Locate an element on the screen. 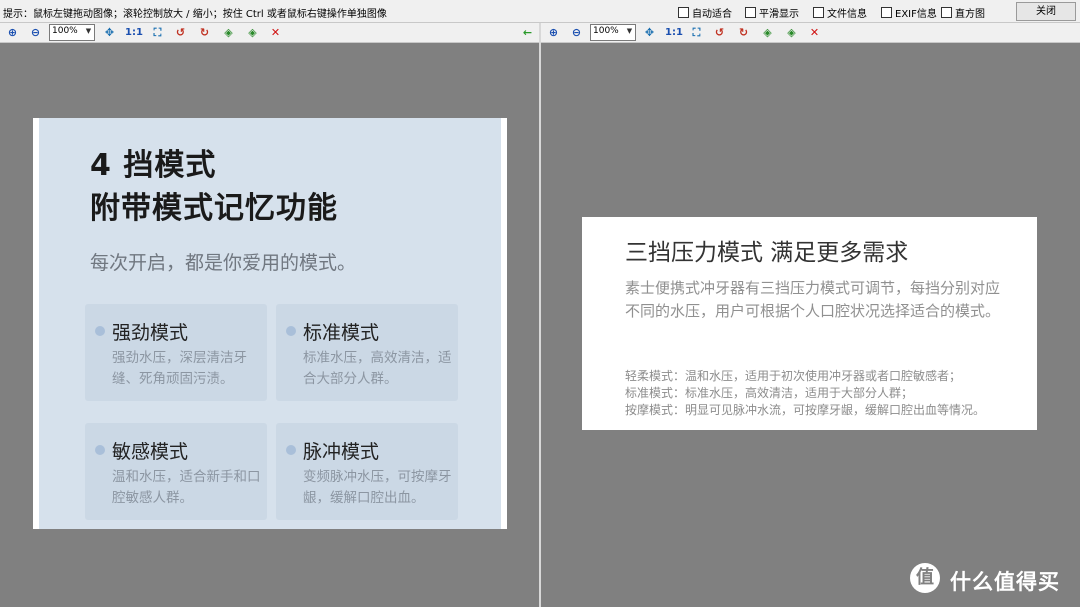 This screenshot has width=1080, height=607. close-button: 关闭 is located at coordinates (1046, 11).